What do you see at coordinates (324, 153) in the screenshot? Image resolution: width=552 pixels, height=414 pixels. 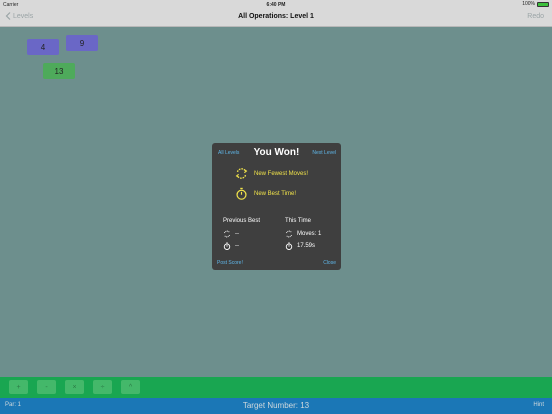 I see `next-level-button: Next Level` at bounding box center [324, 153].